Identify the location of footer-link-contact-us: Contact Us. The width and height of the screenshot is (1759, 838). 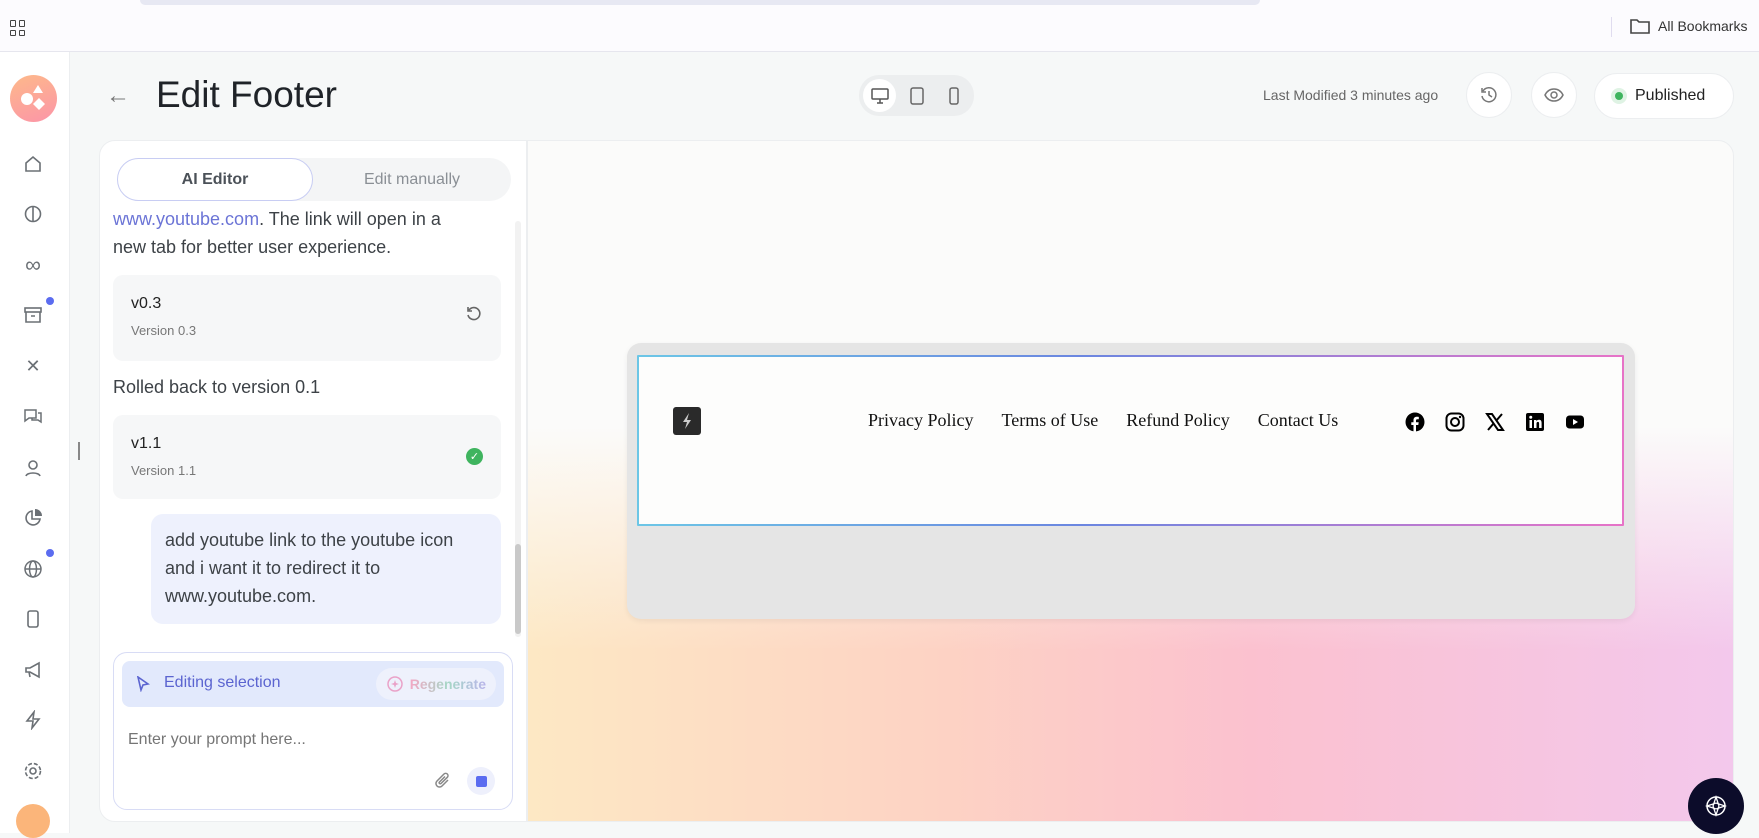
(1298, 420).